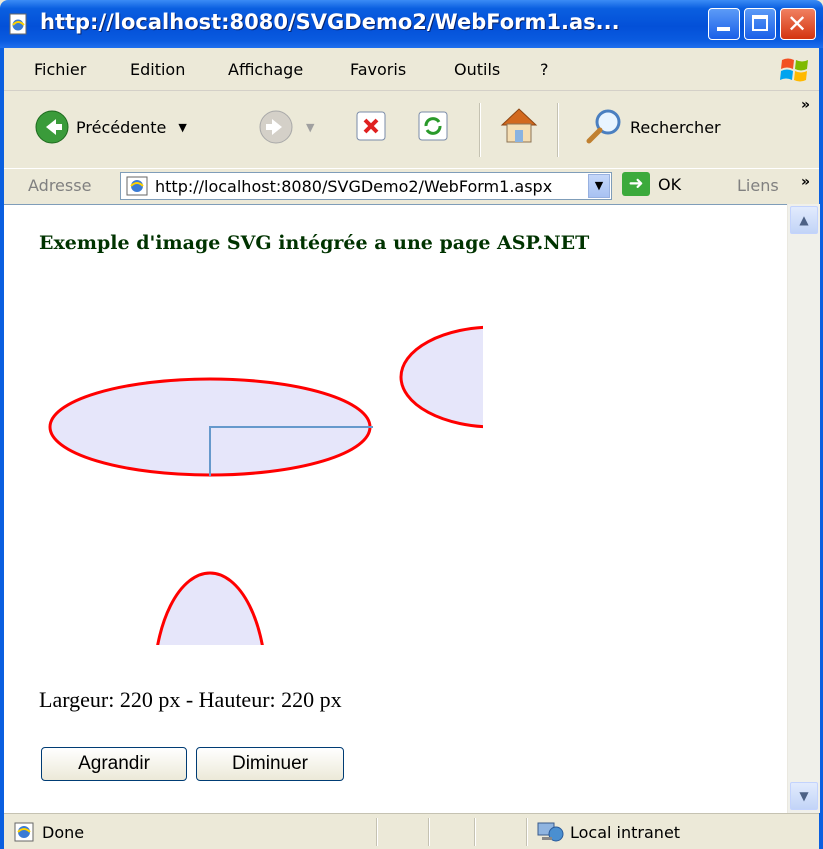  I want to click on maximize-button, so click(760, 24).